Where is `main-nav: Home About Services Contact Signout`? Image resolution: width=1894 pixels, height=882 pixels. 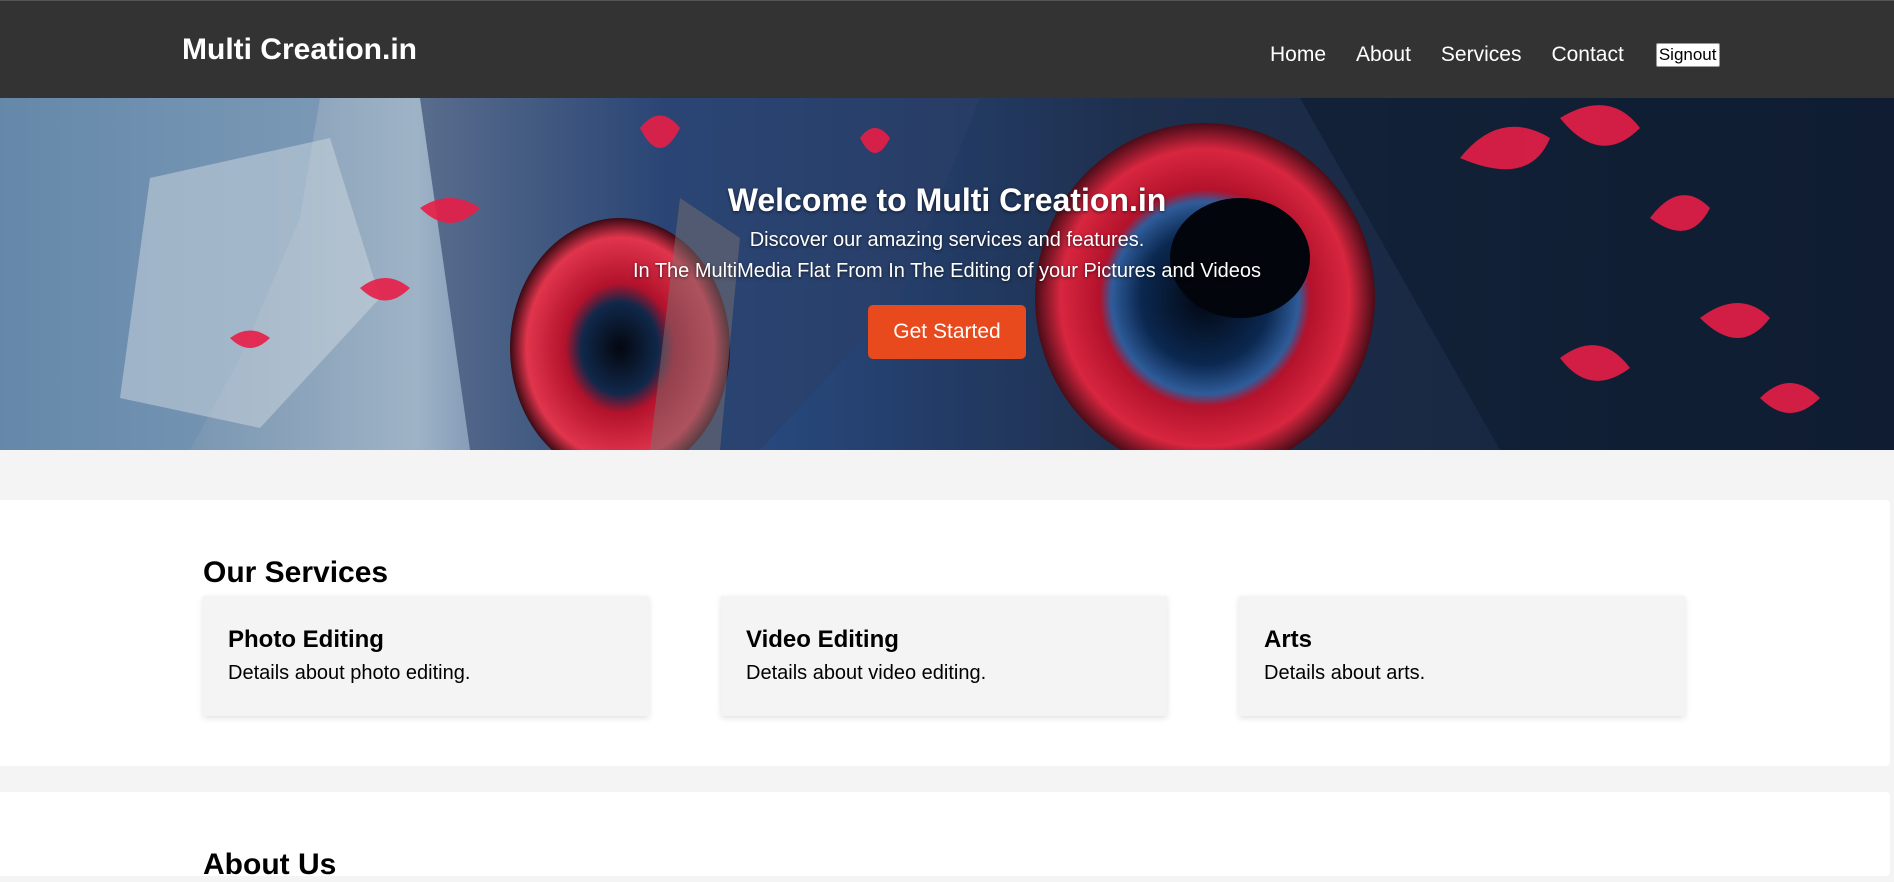 main-nav: Home About Services Contact Signout is located at coordinates (1495, 55).